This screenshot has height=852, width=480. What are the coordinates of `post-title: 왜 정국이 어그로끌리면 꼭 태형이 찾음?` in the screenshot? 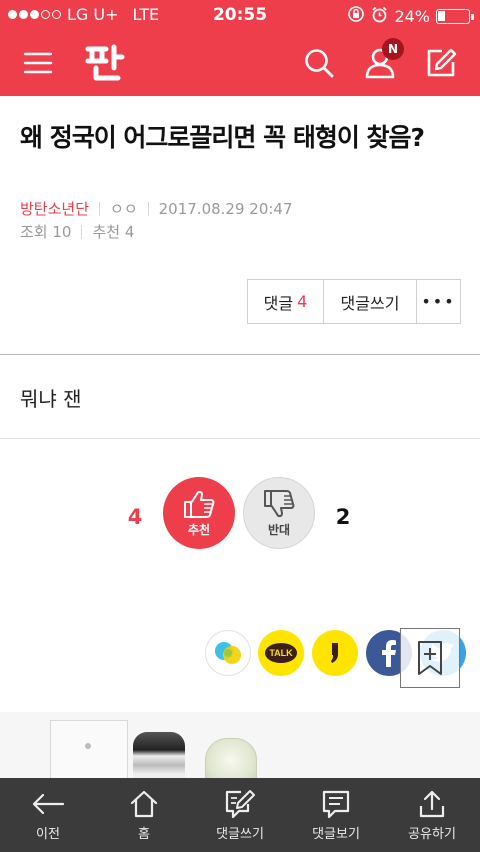 It's located at (222, 137).